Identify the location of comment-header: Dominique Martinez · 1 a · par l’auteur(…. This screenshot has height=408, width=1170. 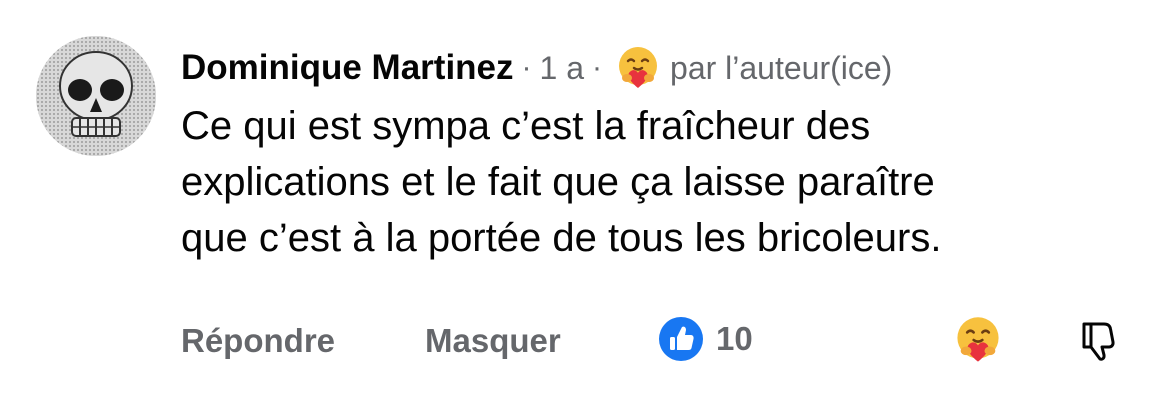
(536, 68).